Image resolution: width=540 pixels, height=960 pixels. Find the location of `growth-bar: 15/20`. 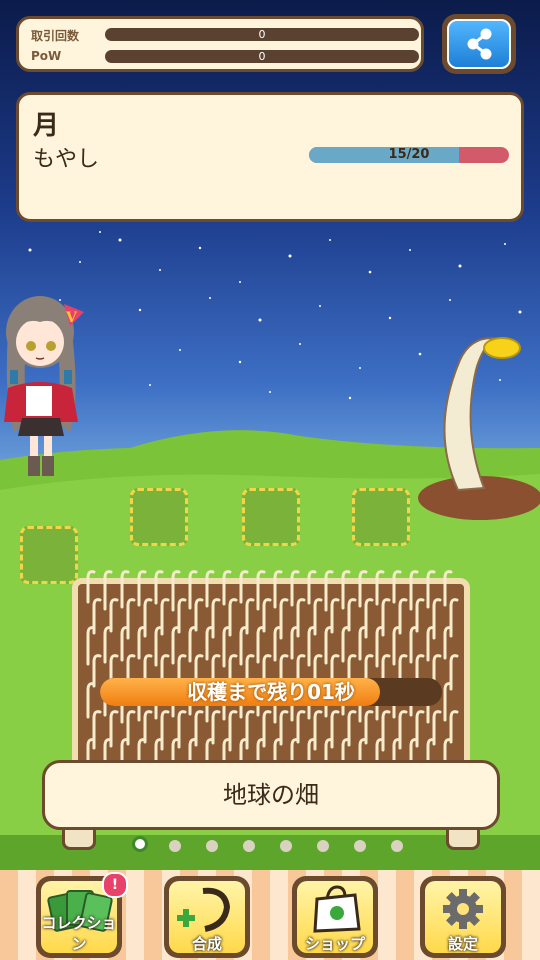

growth-bar: 15/20 is located at coordinates (409, 155).